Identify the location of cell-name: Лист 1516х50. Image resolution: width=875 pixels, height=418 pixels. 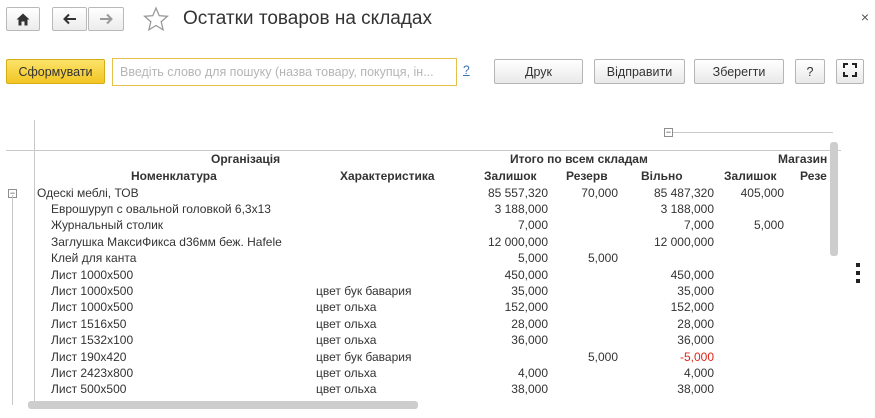
(89, 323).